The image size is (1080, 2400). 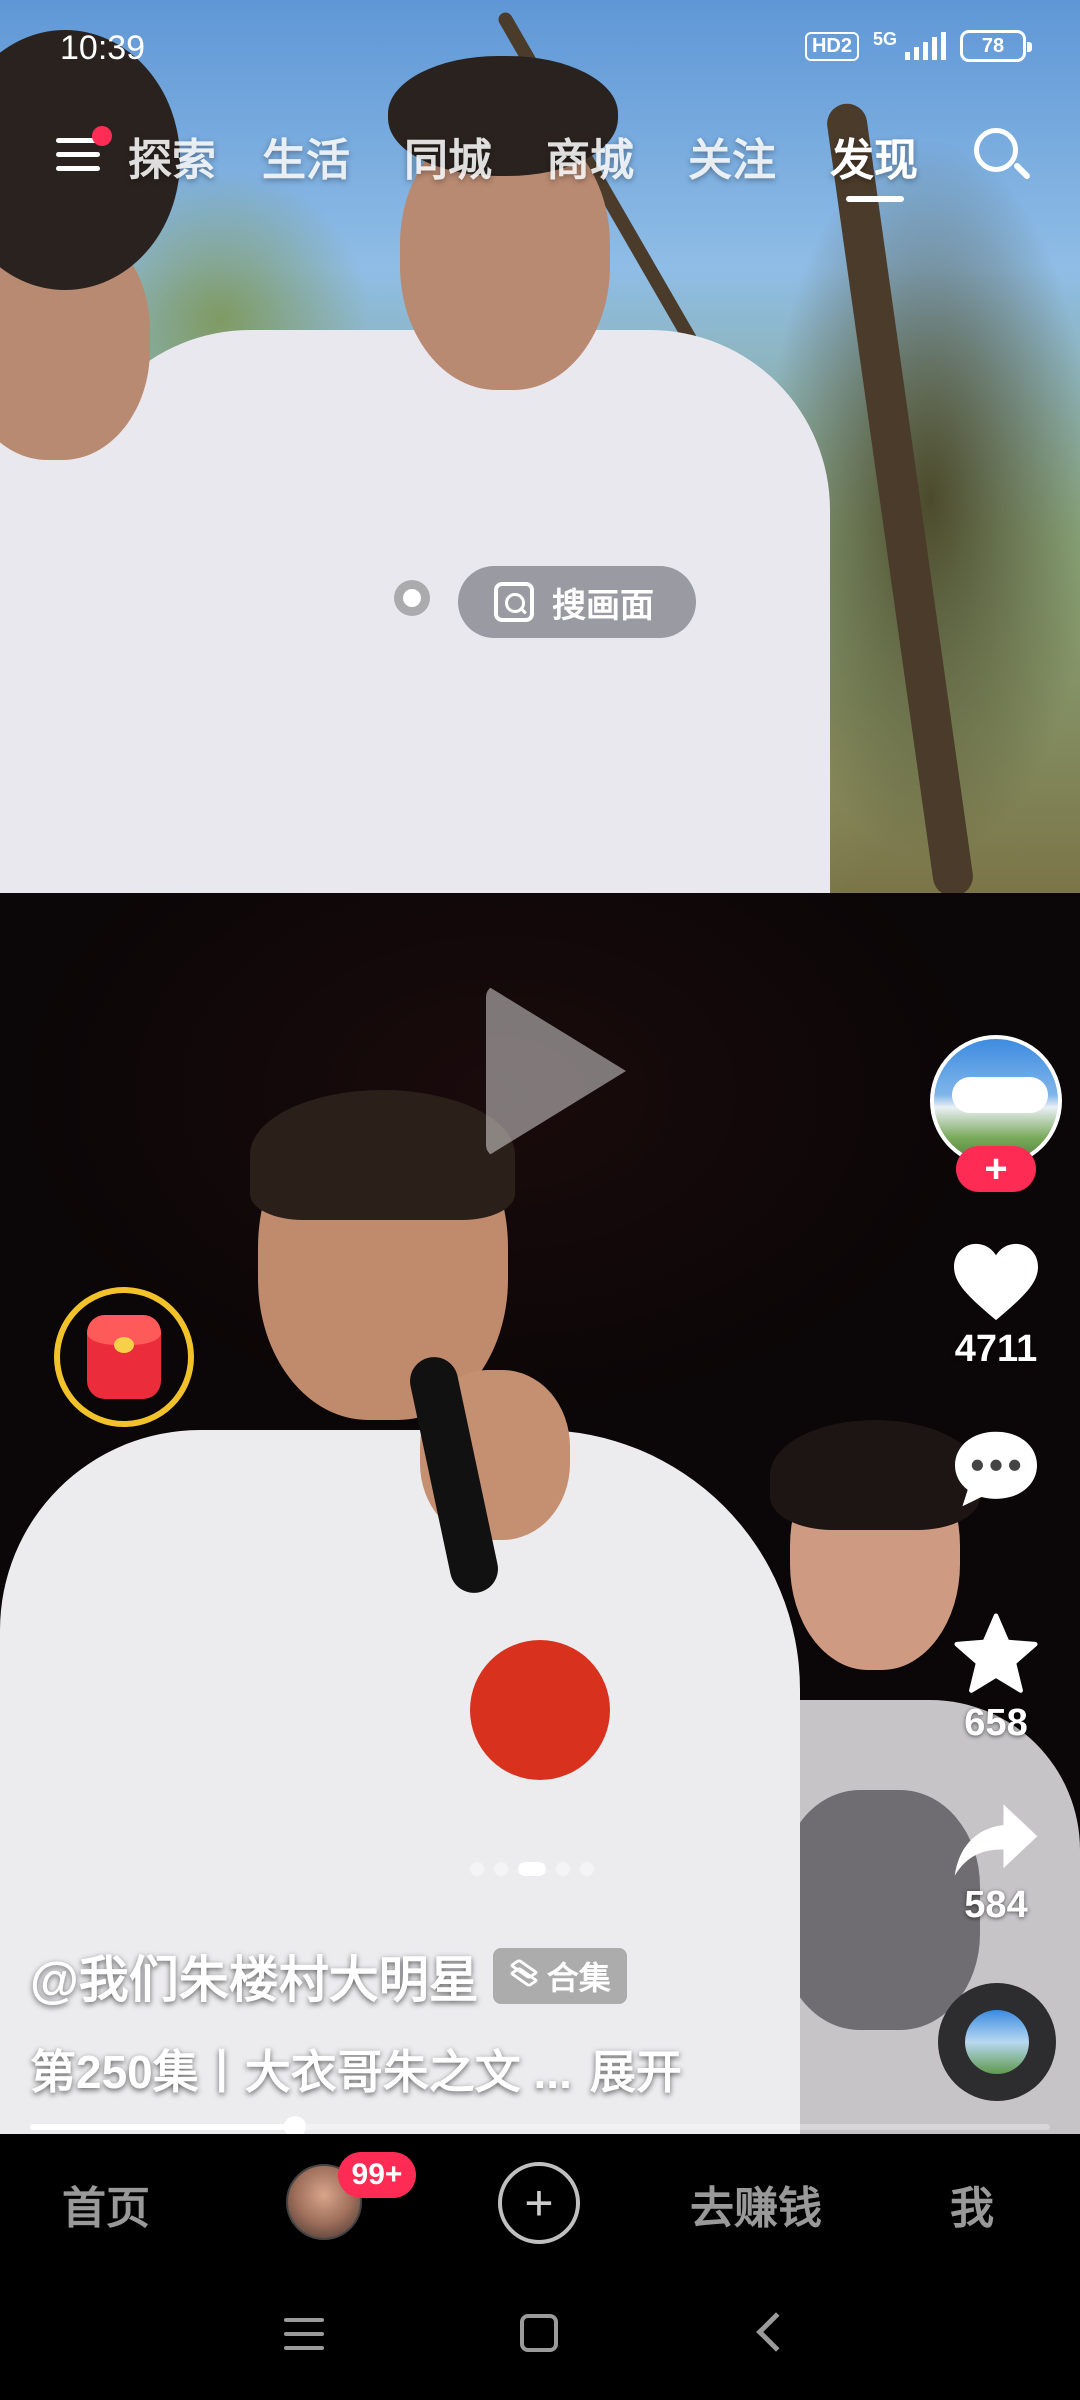 I want to click on comment-icon, so click(x=996, y=1469).